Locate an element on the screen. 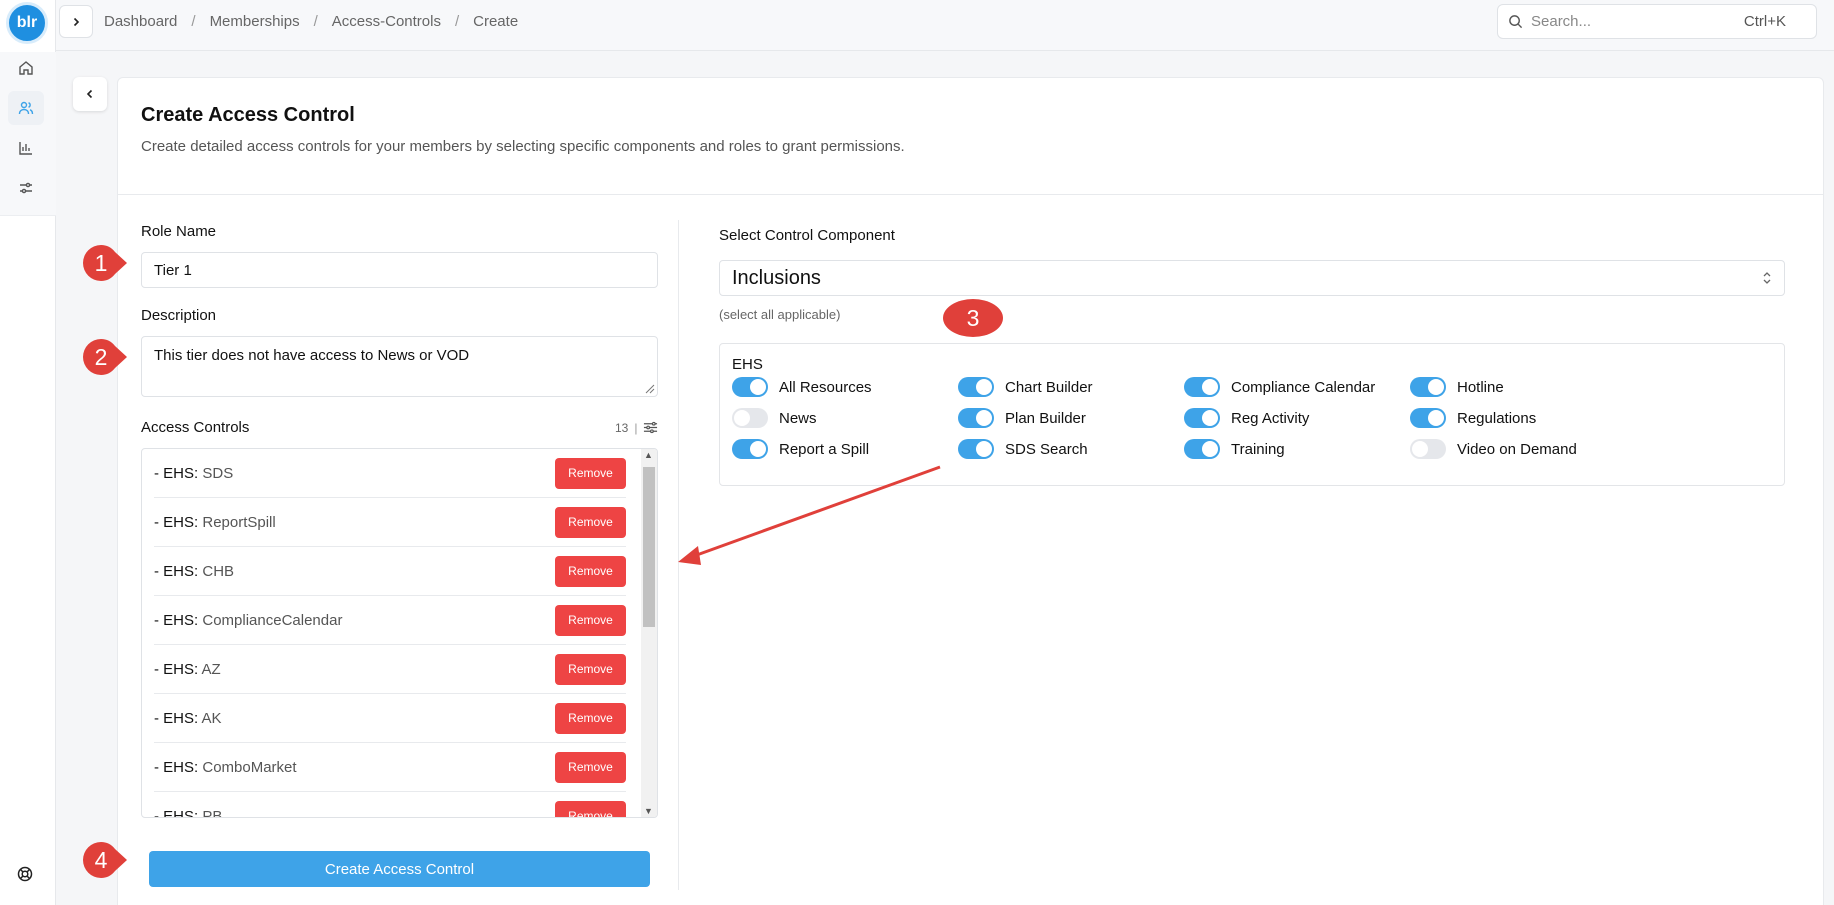 Image resolution: width=1834 pixels, height=905 pixels. logo-text: blr is located at coordinates (27, 22).